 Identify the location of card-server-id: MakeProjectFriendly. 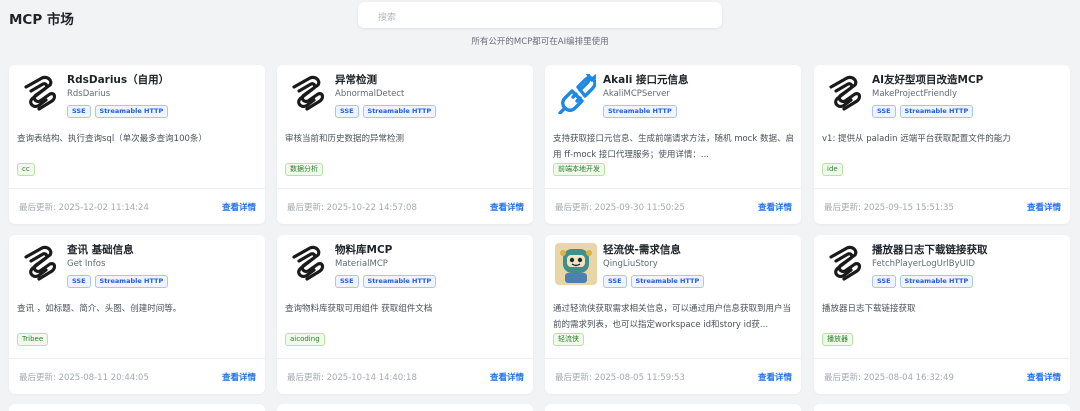
(915, 94).